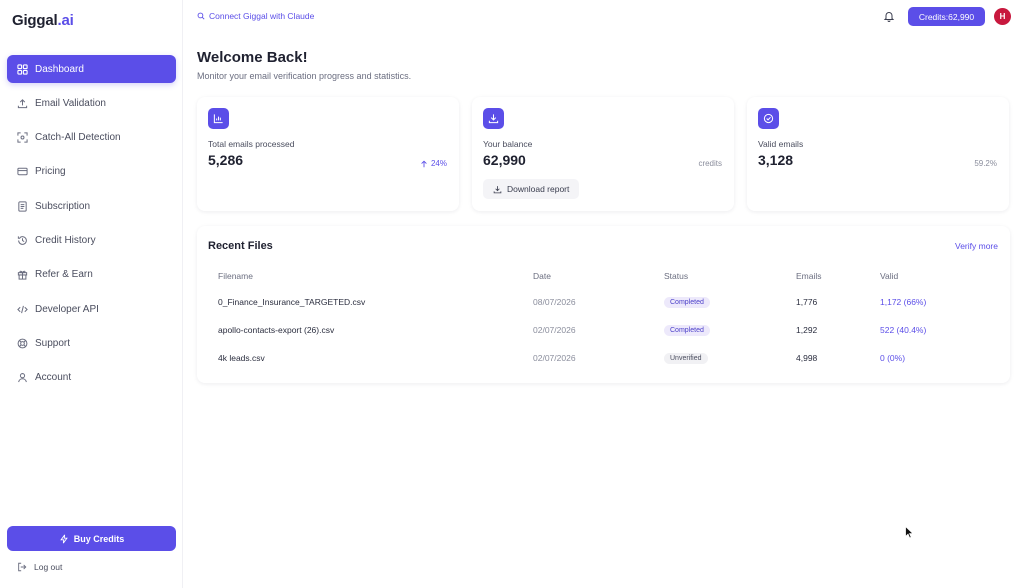 Image resolution: width=1024 pixels, height=588 pixels. I want to click on stat-trend-value: 24%, so click(438, 163).